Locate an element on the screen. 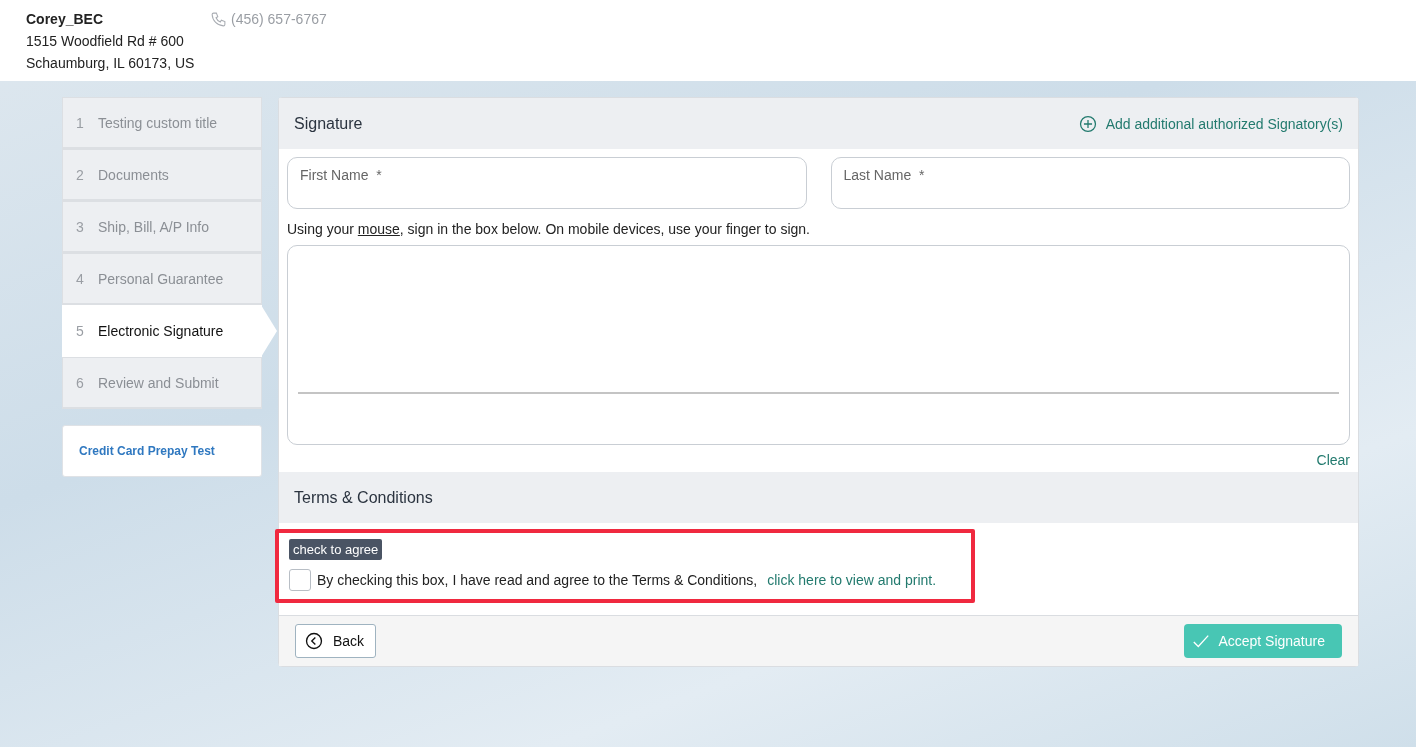 The image size is (1416, 747). tooltip: check to agree is located at coordinates (336, 549).